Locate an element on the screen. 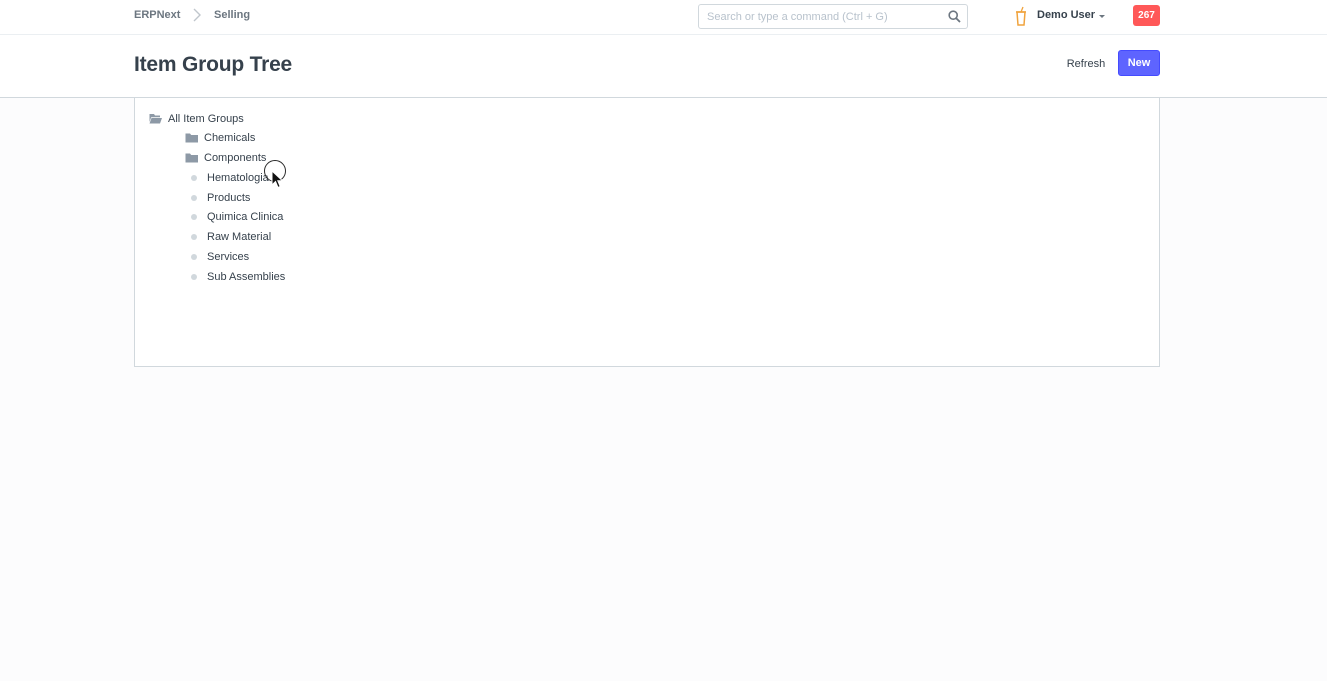 The image size is (1327, 681). tree-node-products: Products is located at coordinates (218, 198).